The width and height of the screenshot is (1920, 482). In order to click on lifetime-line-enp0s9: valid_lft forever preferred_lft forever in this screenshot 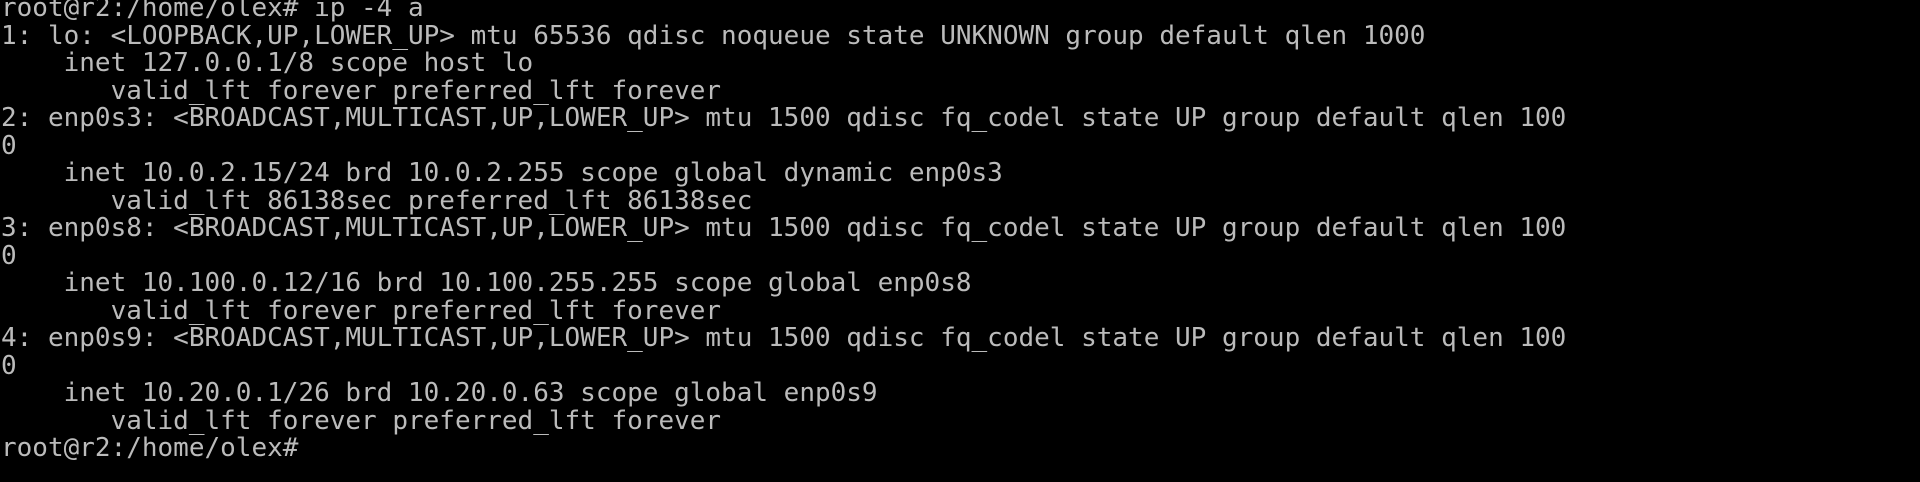, I will do `click(361, 421)`.